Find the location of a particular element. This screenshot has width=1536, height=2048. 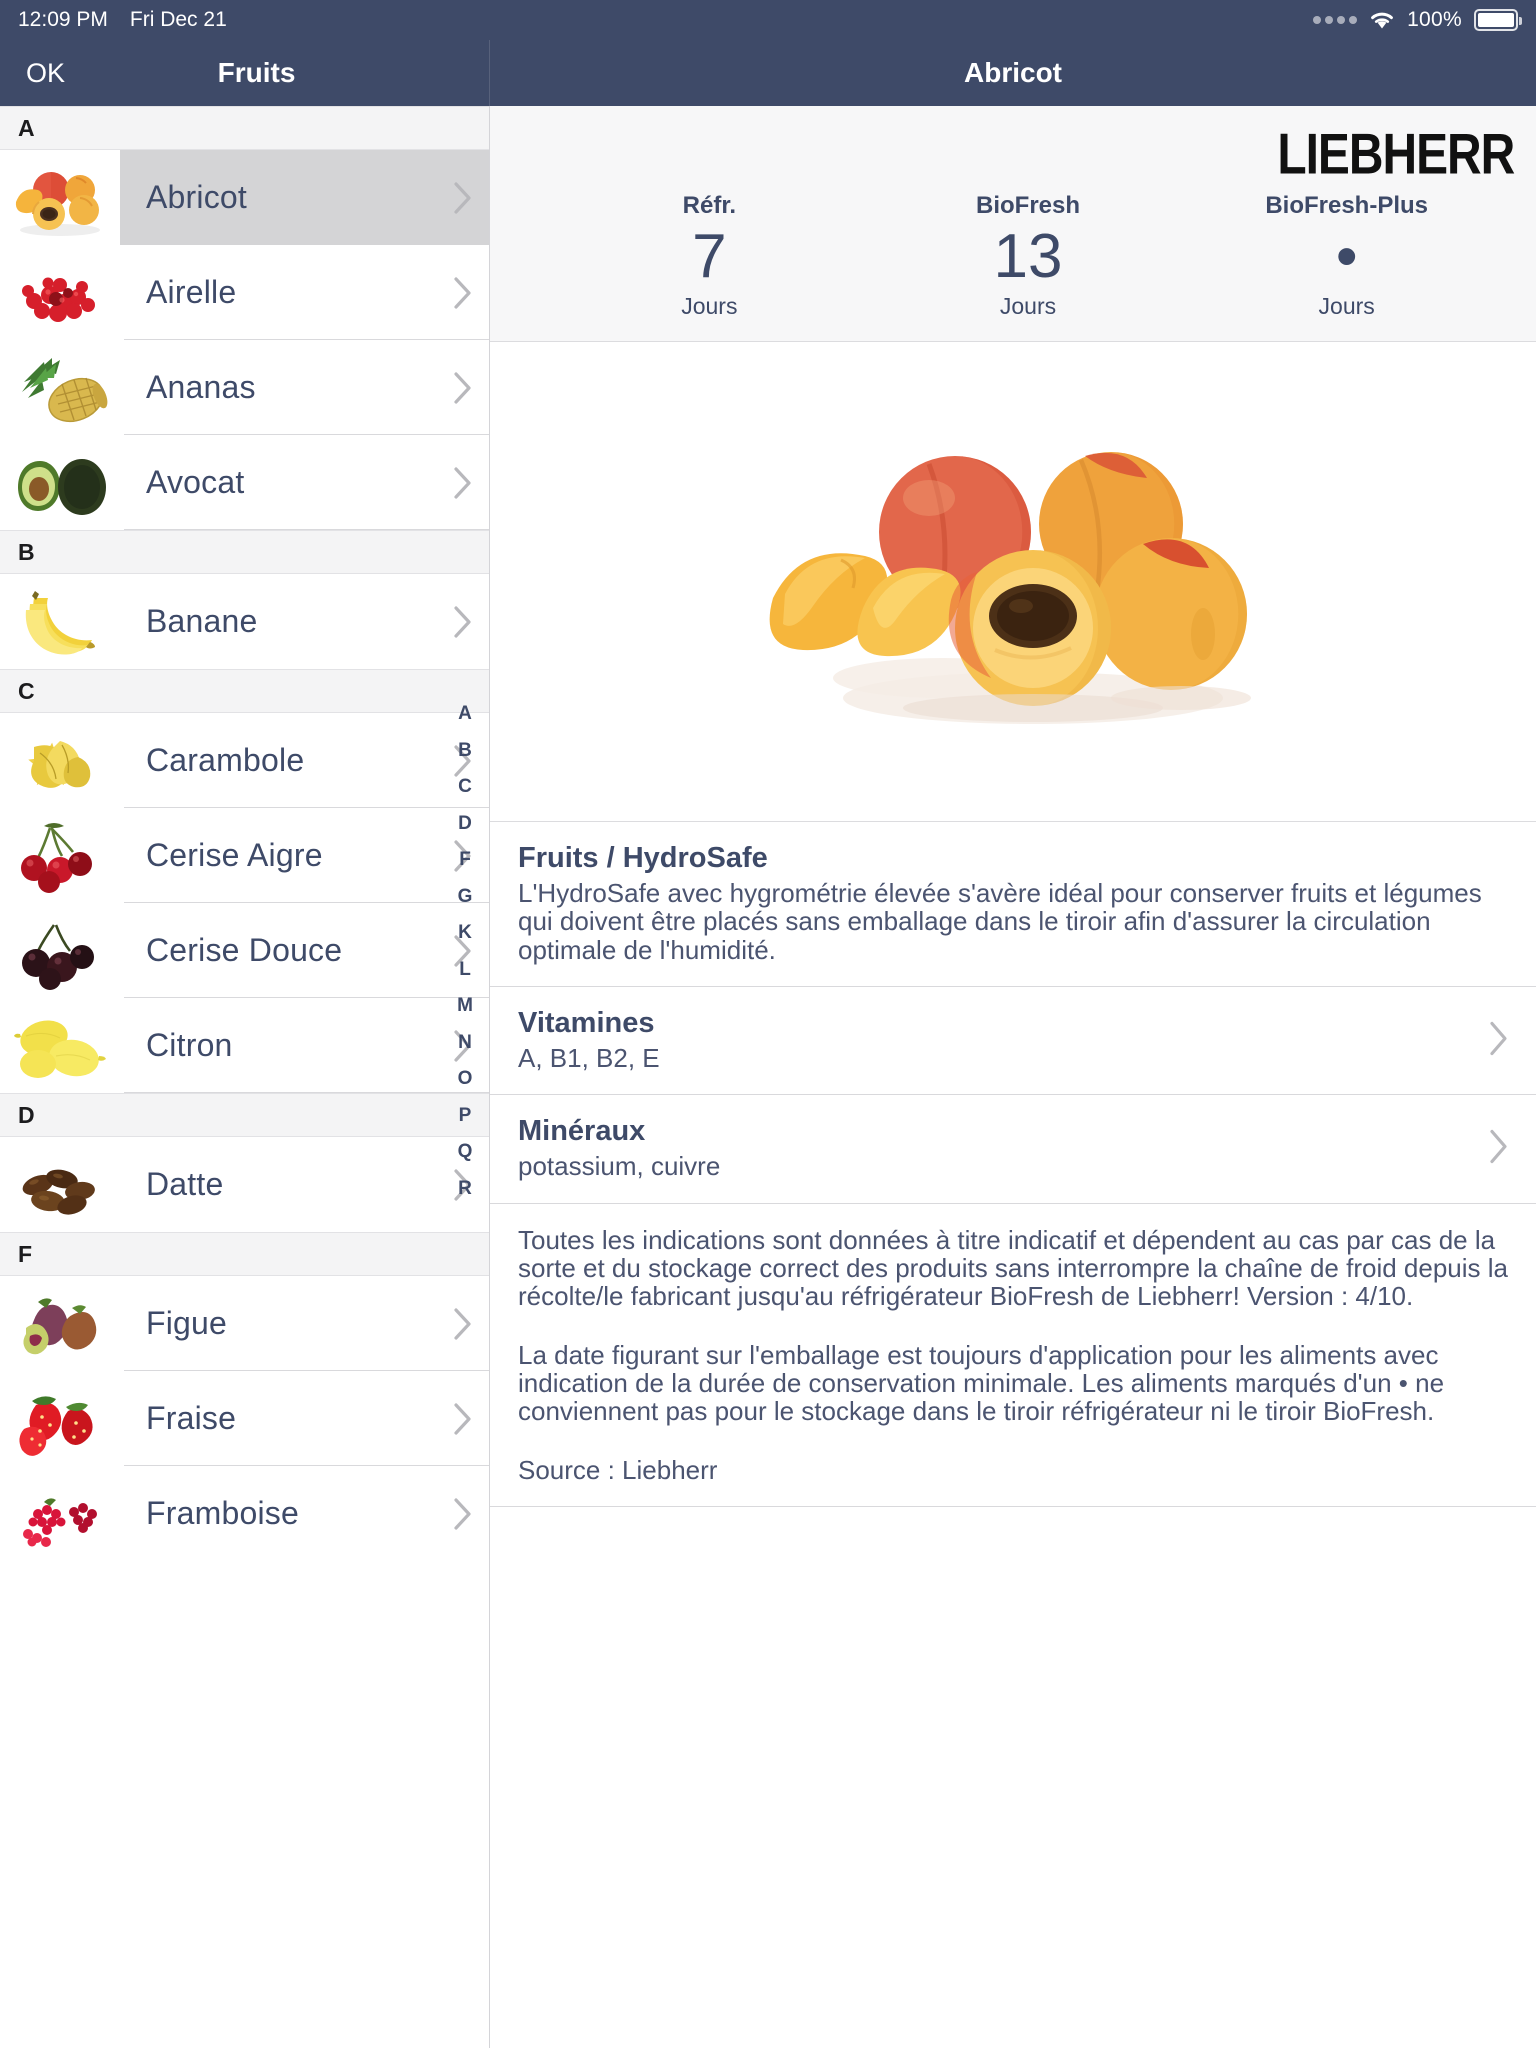

list-item-abricot: Abricot is located at coordinates (244, 197).